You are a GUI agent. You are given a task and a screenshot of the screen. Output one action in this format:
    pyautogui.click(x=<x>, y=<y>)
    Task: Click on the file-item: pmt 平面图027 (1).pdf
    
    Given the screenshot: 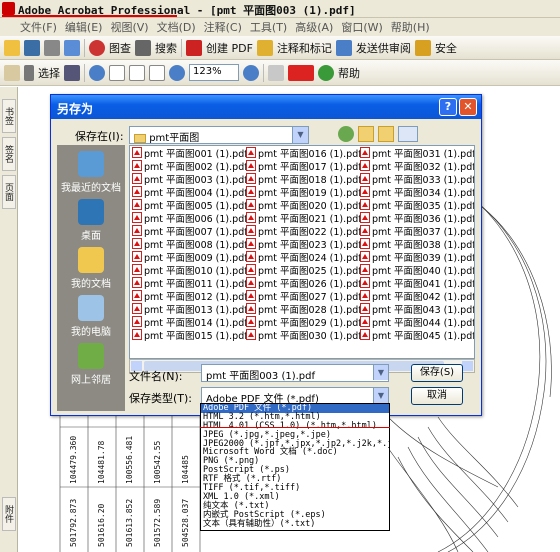 What is the action you would take?
    pyautogui.click(x=304, y=296)
    